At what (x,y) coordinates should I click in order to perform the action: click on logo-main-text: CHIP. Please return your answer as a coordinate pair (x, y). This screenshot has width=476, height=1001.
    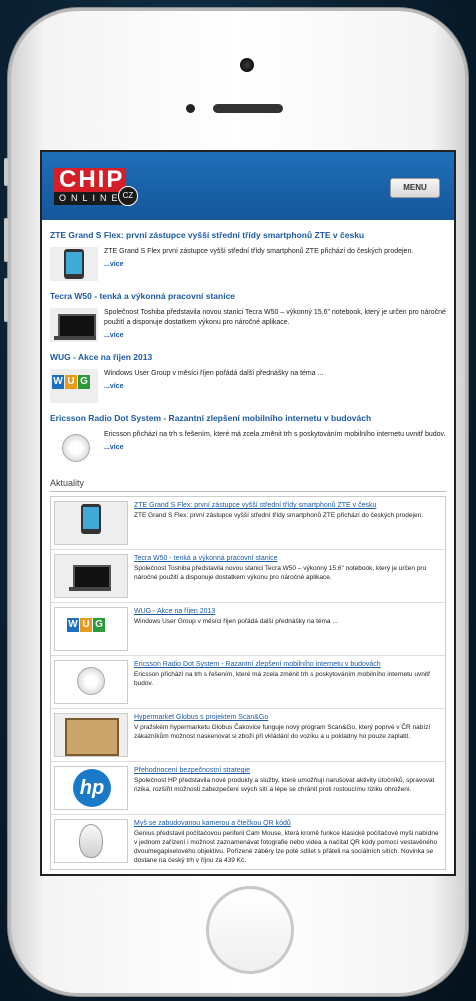
    Looking at the image, I should click on (90, 180).